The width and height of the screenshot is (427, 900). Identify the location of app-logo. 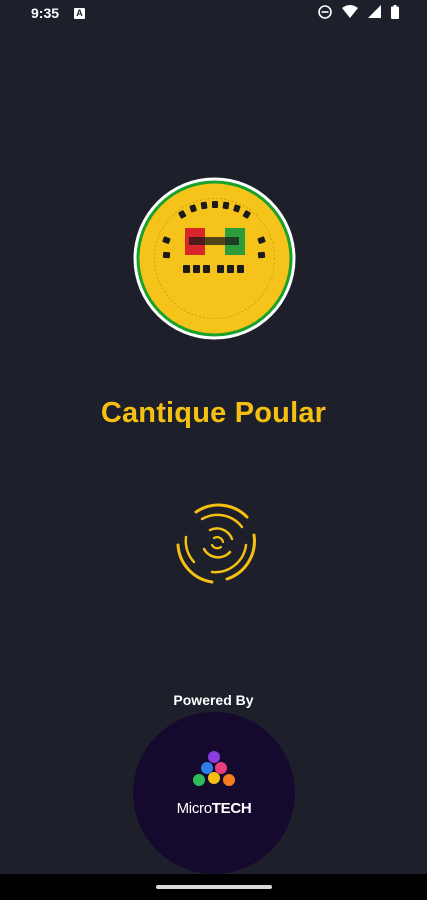
(214, 258).